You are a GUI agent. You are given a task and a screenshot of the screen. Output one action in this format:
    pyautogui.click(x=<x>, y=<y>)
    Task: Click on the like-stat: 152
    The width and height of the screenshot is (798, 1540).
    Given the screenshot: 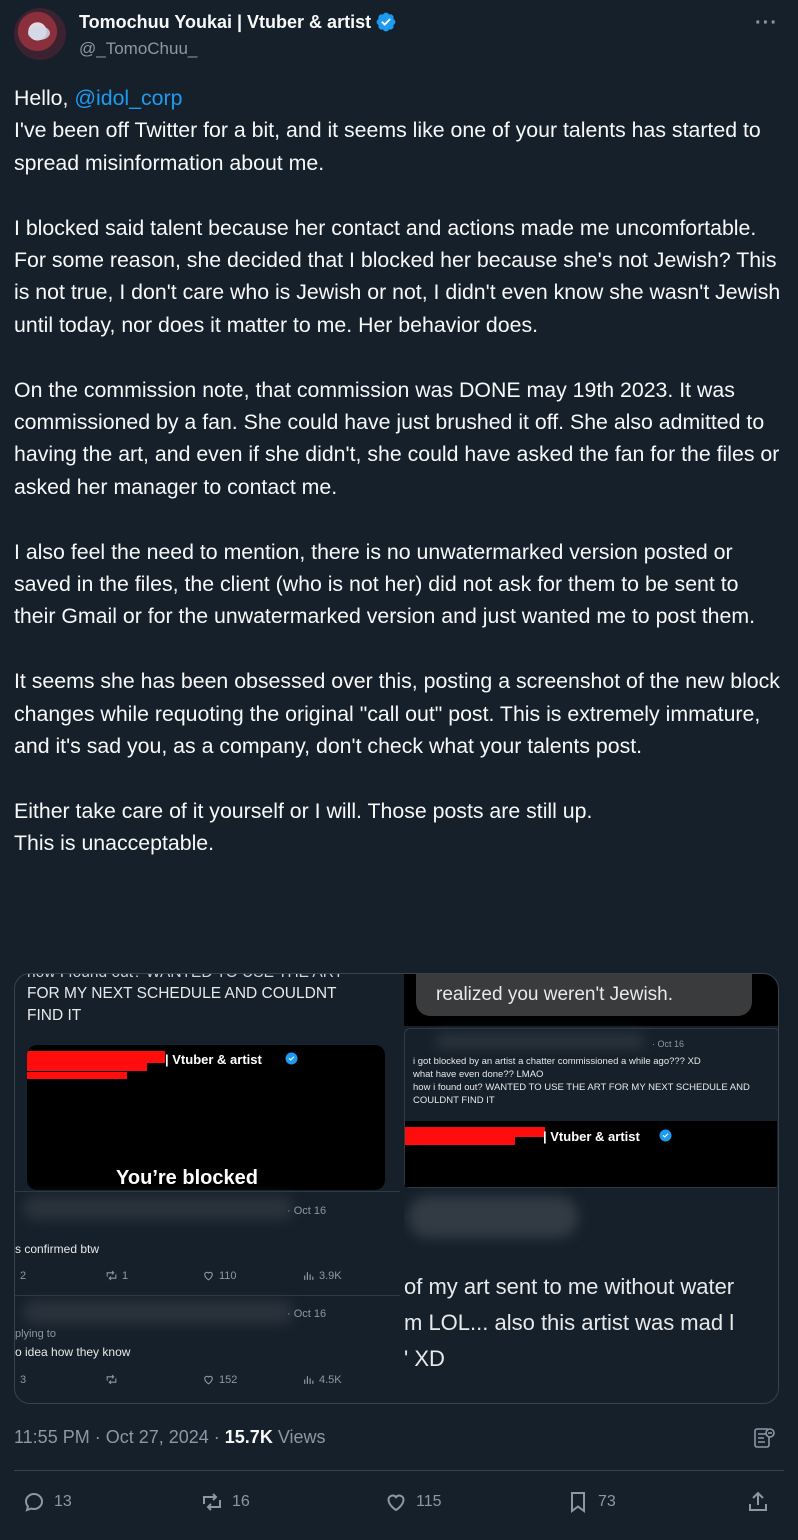 What is the action you would take?
    pyautogui.click(x=219, y=1379)
    